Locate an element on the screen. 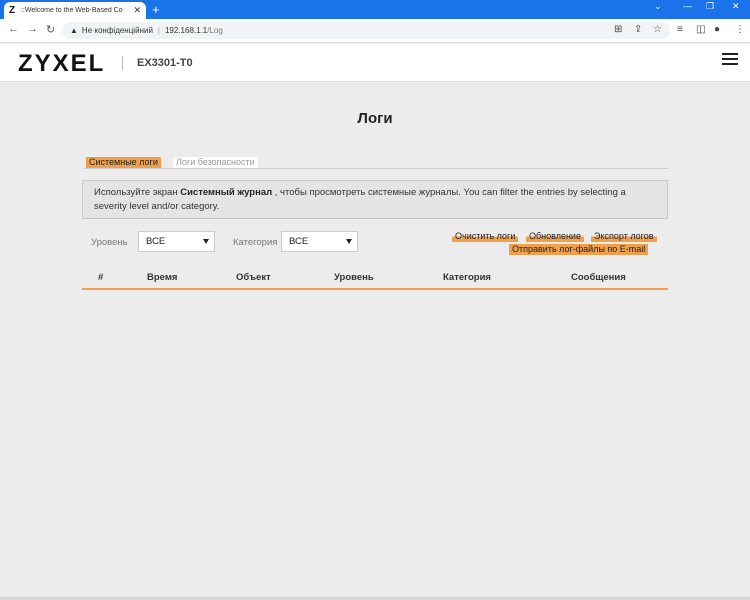 The height and width of the screenshot is (600, 750). export-logs-button: Экспорт логов is located at coordinates (624, 236).